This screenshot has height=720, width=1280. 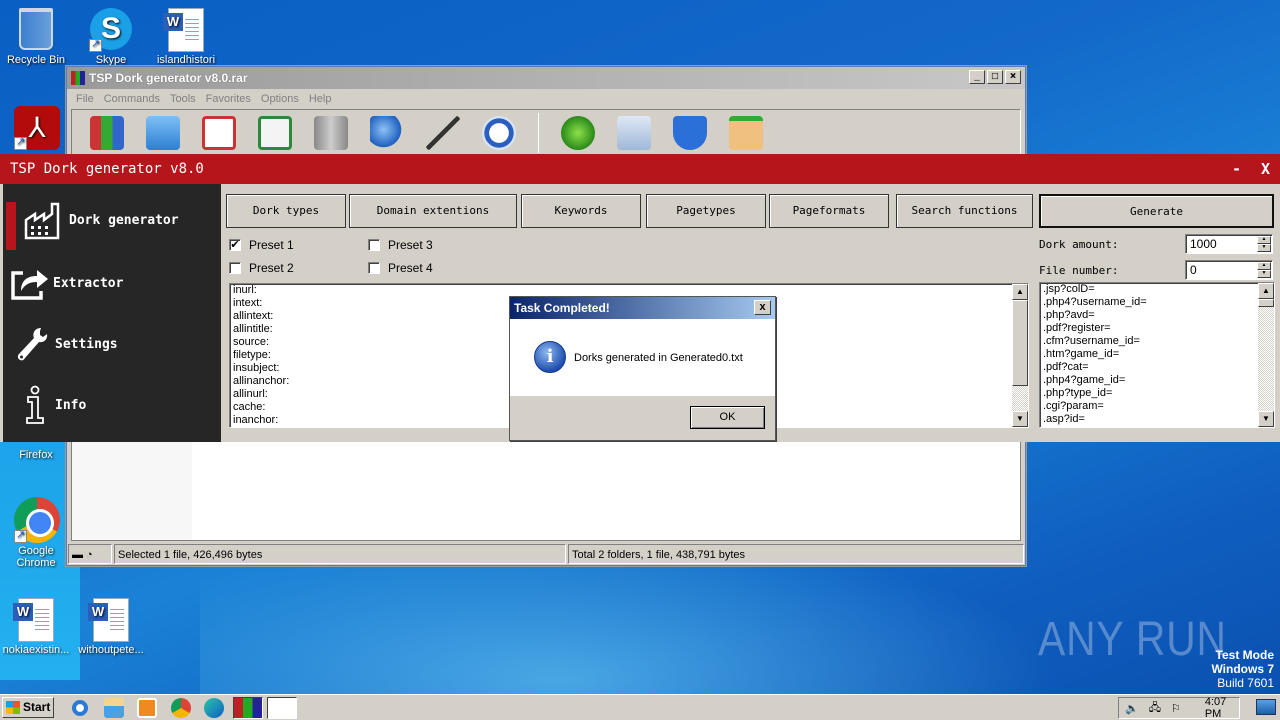 What do you see at coordinates (642, 308) in the screenshot?
I see `dialog-title-bar: Task Completed! x` at bounding box center [642, 308].